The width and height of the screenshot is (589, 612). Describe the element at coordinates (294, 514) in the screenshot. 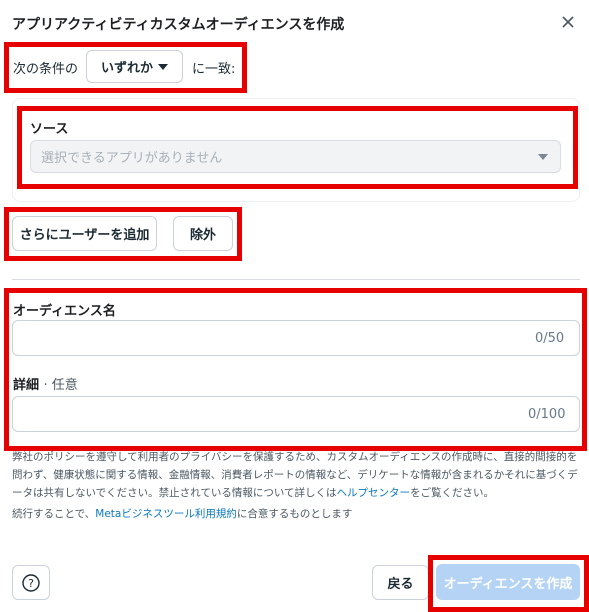

I see `terms-after: に合意するものとします` at that location.